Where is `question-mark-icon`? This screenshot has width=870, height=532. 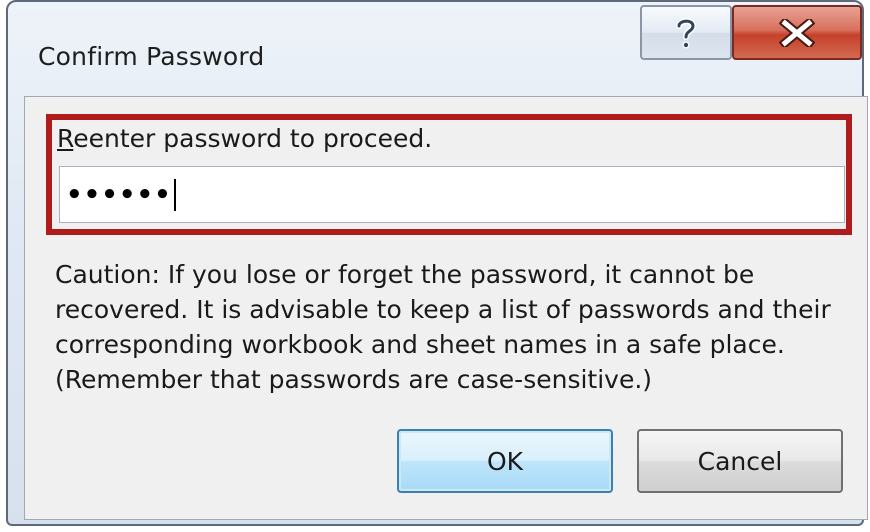 question-mark-icon is located at coordinates (686, 32).